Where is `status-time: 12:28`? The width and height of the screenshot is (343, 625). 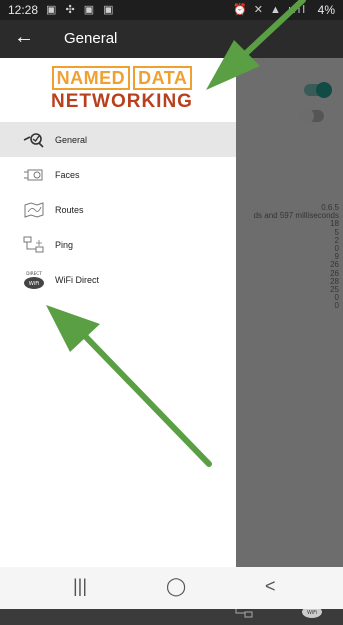 status-time: 12:28 is located at coordinates (23, 10).